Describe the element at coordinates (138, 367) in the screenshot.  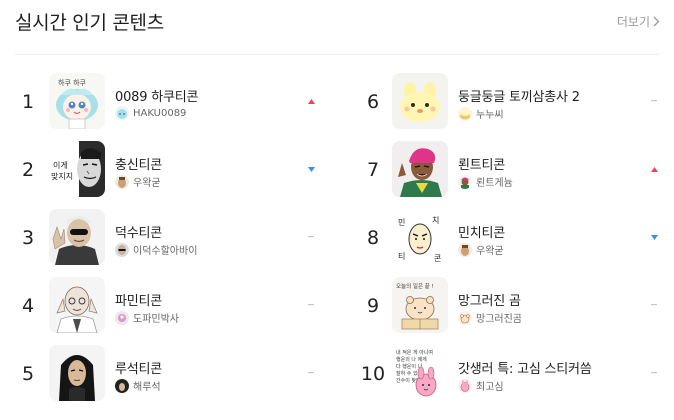
I see `item-name: 루석티콘` at that location.